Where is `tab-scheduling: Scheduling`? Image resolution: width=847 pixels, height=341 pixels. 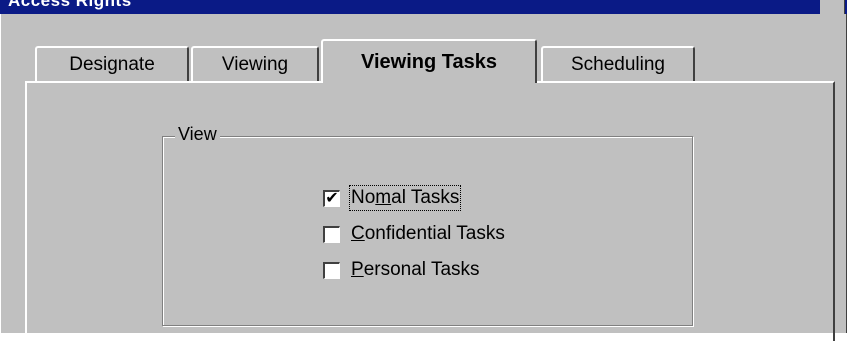
tab-scheduling: Scheduling is located at coordinates (618, 63).